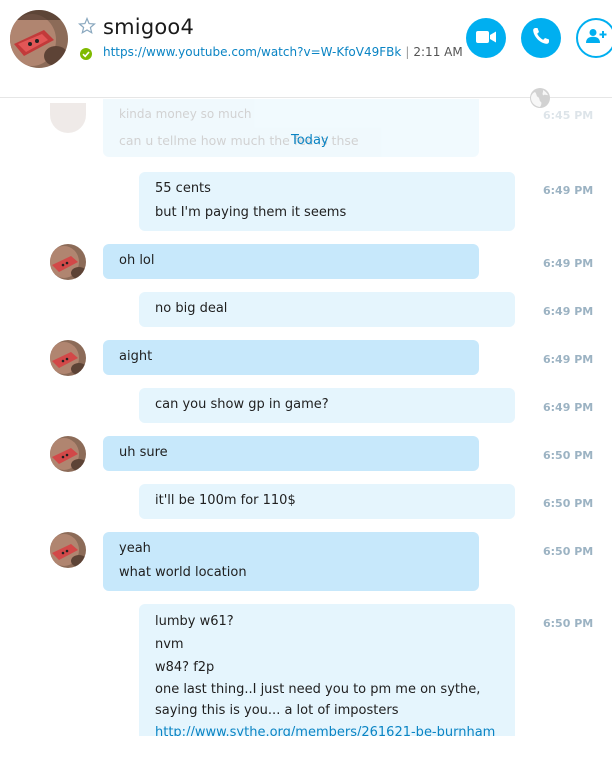 This screenshot has height=759, width=612. I want to click on phone-icon, so click(541, 38).